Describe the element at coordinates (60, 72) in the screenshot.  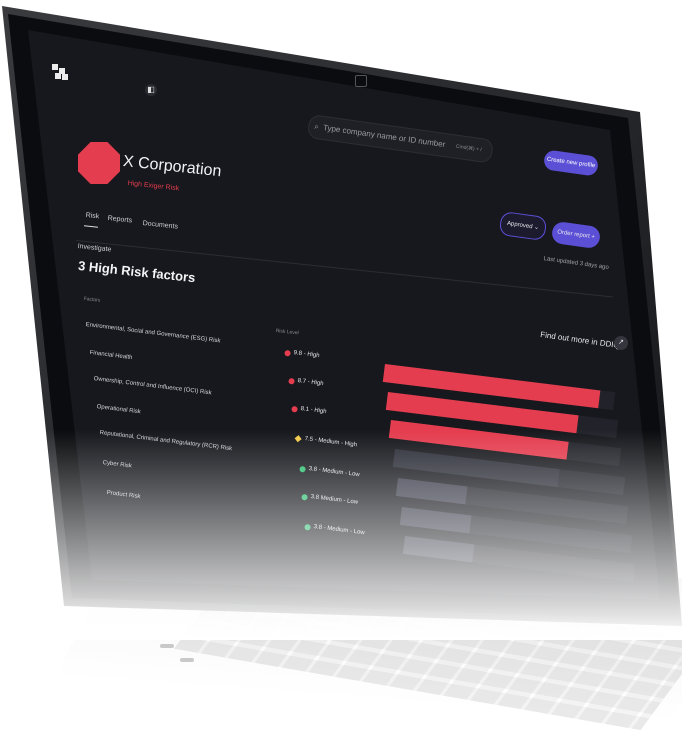
I see `app-logo` at that location.